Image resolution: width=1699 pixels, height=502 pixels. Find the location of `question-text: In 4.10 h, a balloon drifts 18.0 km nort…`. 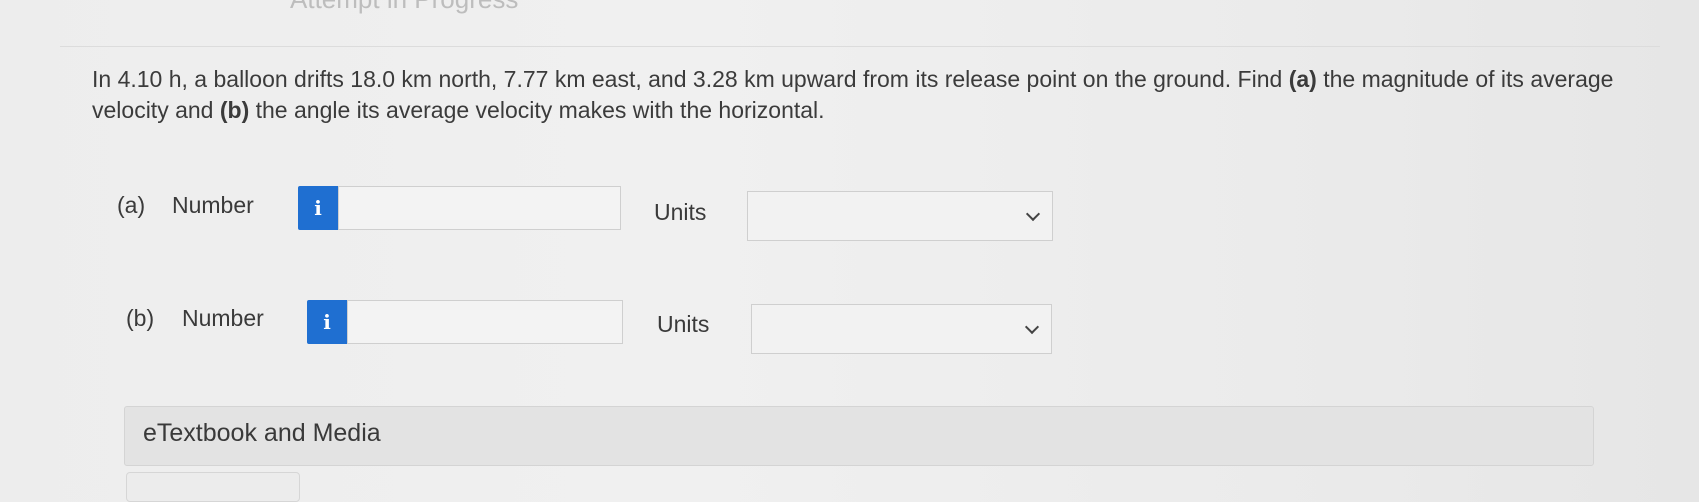

question-text: In 4.10 h, a balloon drifts 18.0 km nort… is located at coordinates (872, 95).